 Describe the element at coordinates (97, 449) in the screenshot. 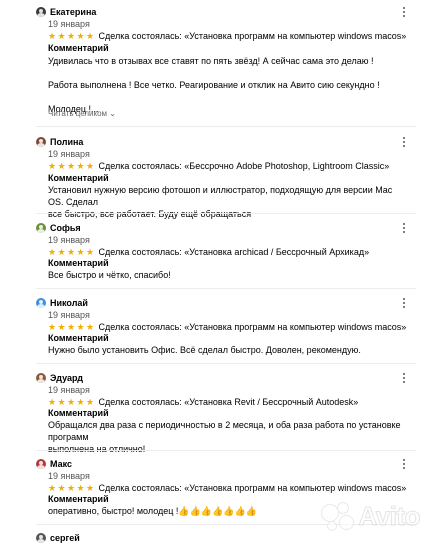

I see `comment-line: выполнена на отлично!` at that location.